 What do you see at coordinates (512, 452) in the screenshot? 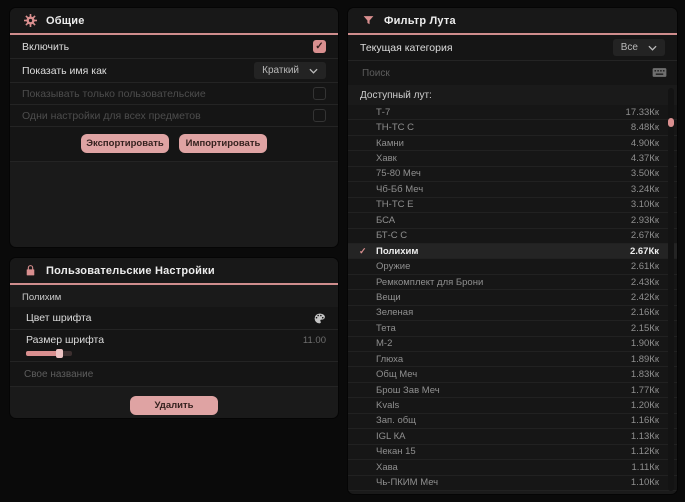
I see `loot-list-item: ✓ Чекан 15 1.12Кк` at bounding box center [512, 452].